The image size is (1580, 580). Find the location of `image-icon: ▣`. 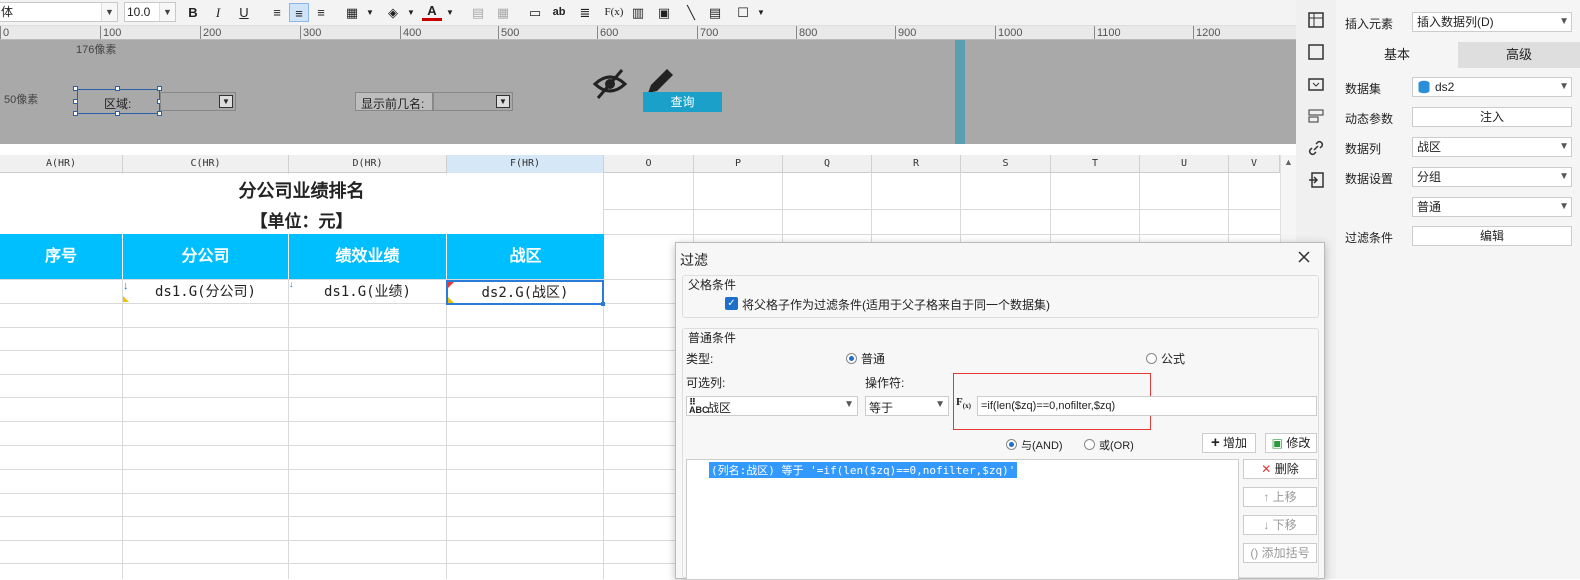

image-icon: ▣ is located at coordinates (664, 12).